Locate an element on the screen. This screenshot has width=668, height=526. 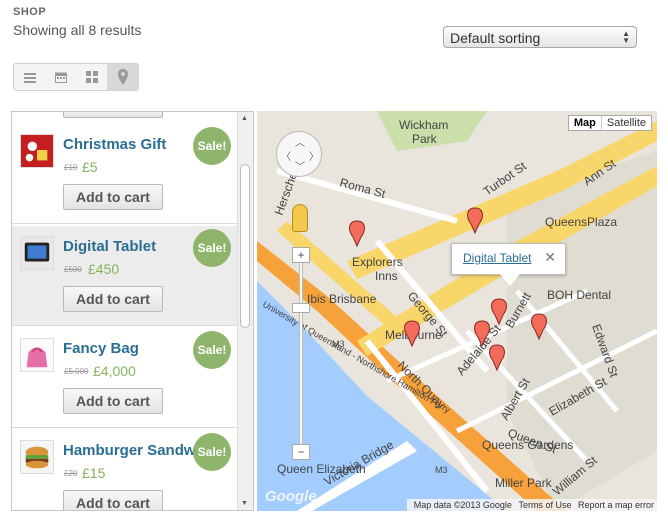
map-label: M3 is located at coordinates (441, 470).